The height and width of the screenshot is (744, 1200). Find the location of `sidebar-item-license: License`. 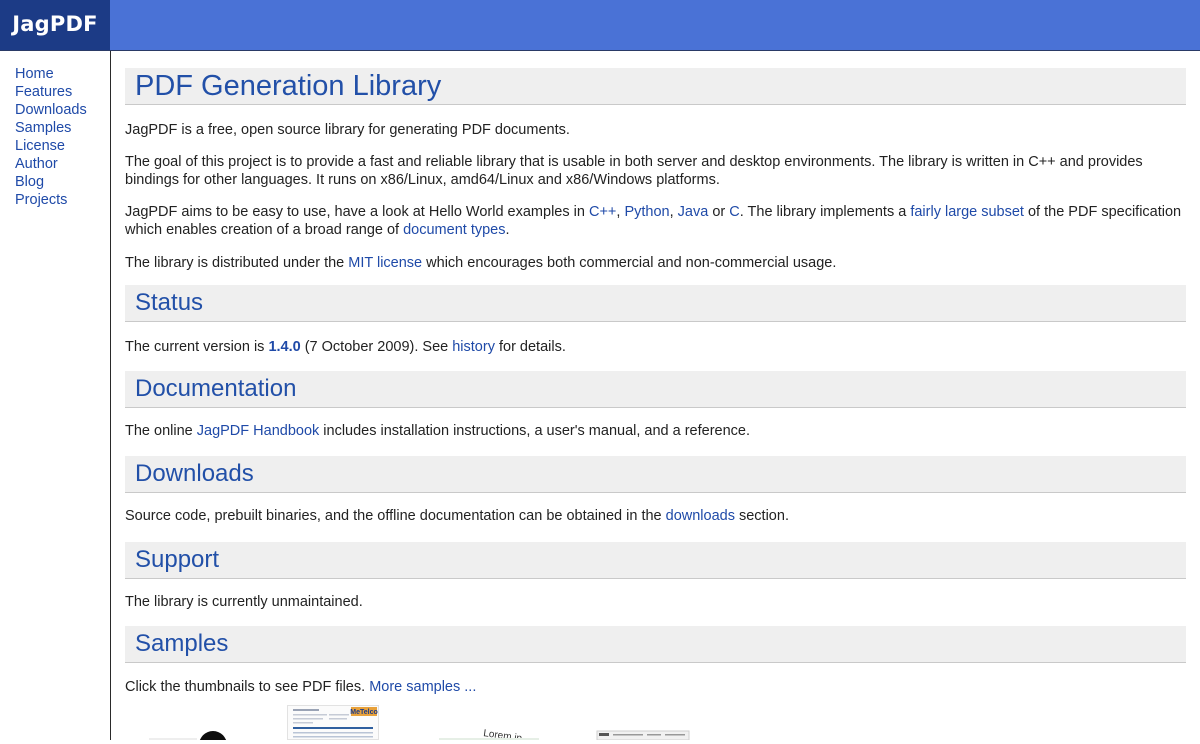

sidebar-item-license: License is located at coordinates (62, 146).